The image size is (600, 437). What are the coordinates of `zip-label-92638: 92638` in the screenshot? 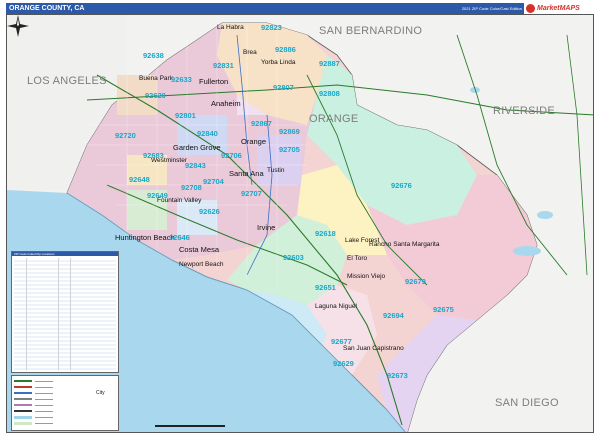 It's located at (153, 55).